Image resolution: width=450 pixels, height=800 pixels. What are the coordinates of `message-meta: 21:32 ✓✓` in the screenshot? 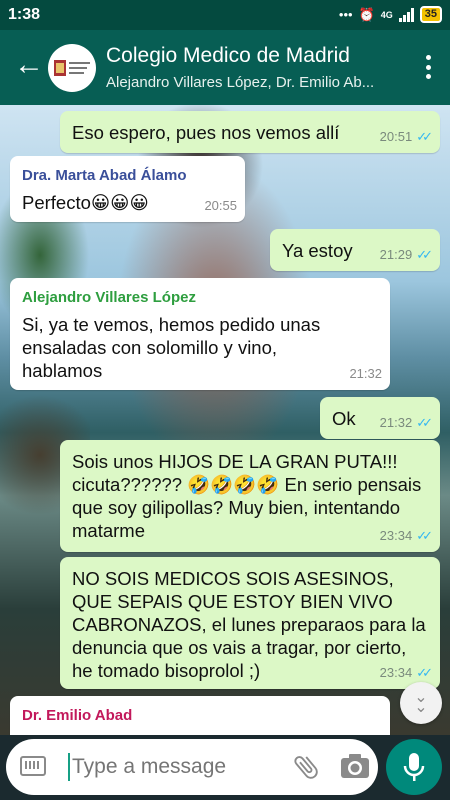 It's located at (406, 422).